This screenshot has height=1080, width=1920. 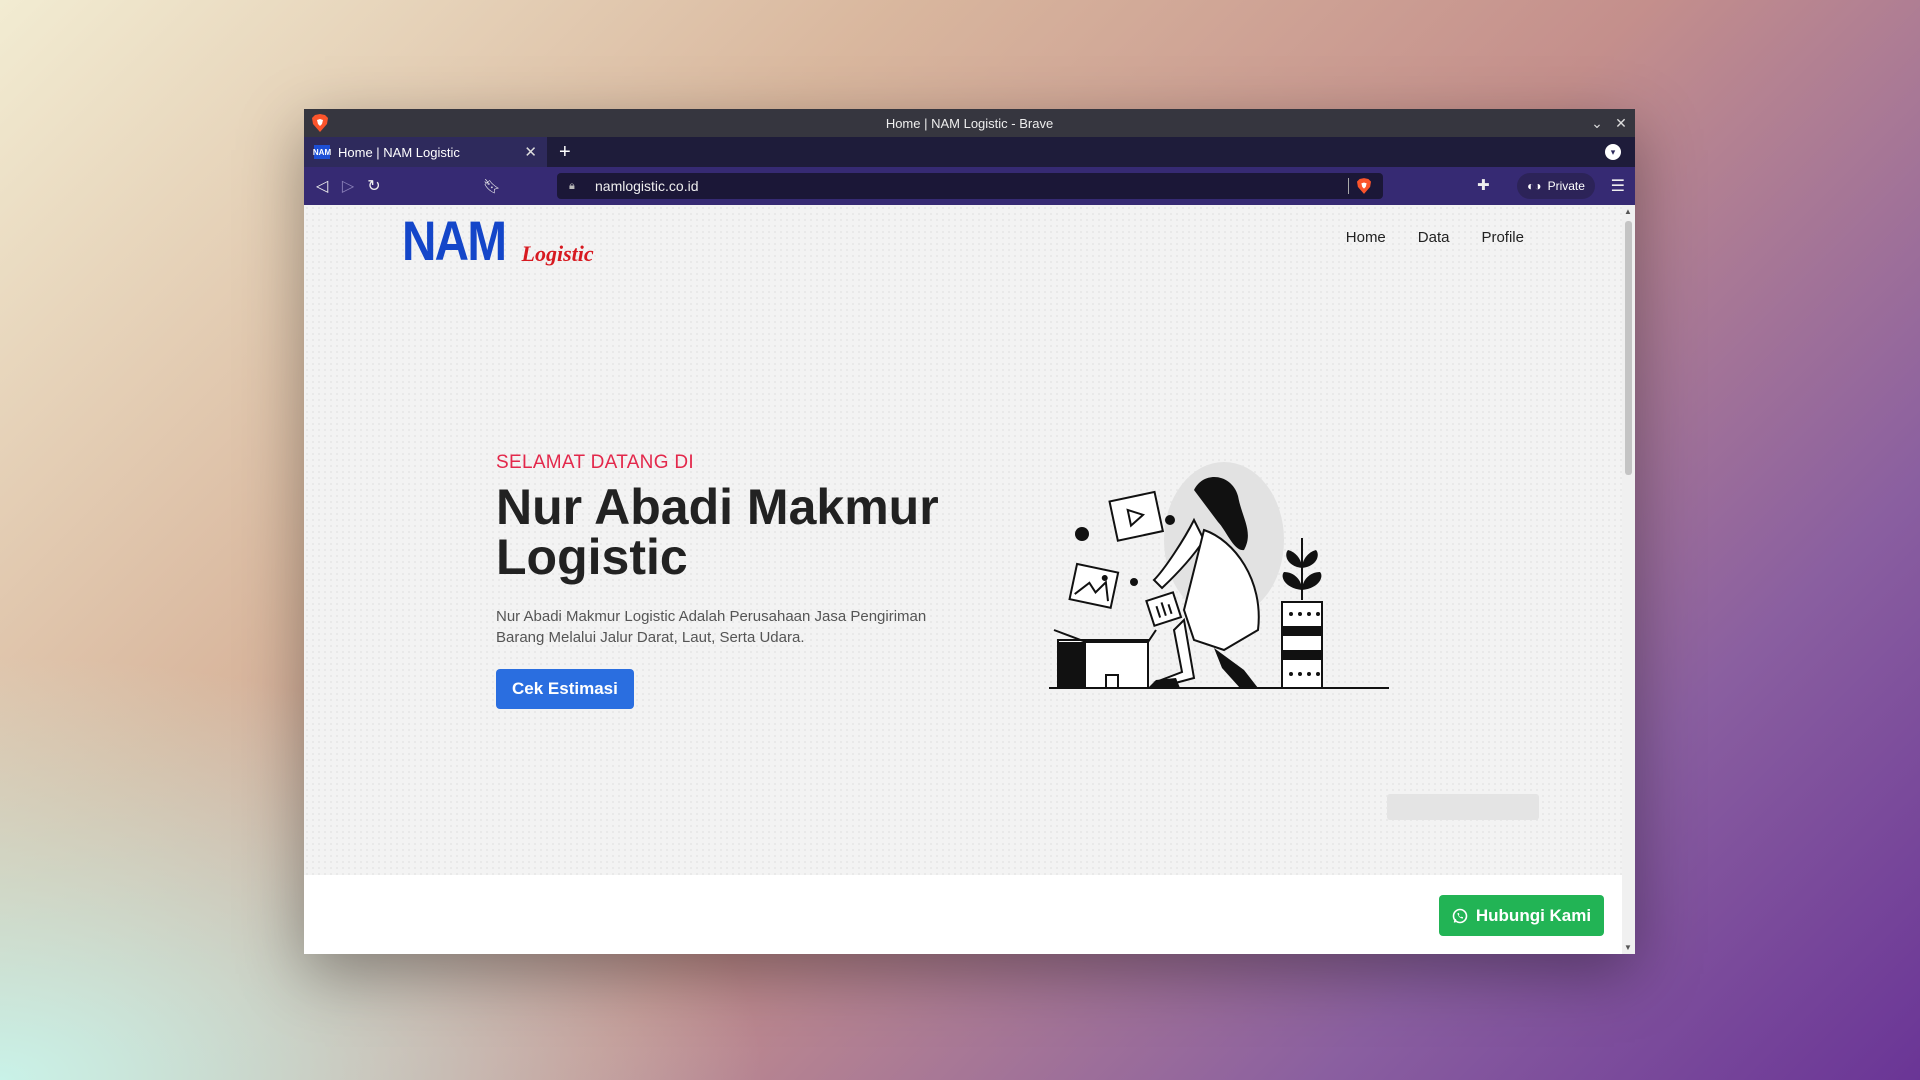 What do you see at coordinates (322, 152) in the screenshot?
I see `nam-favicon-icon: NAM` at bounding box center [322, 152].